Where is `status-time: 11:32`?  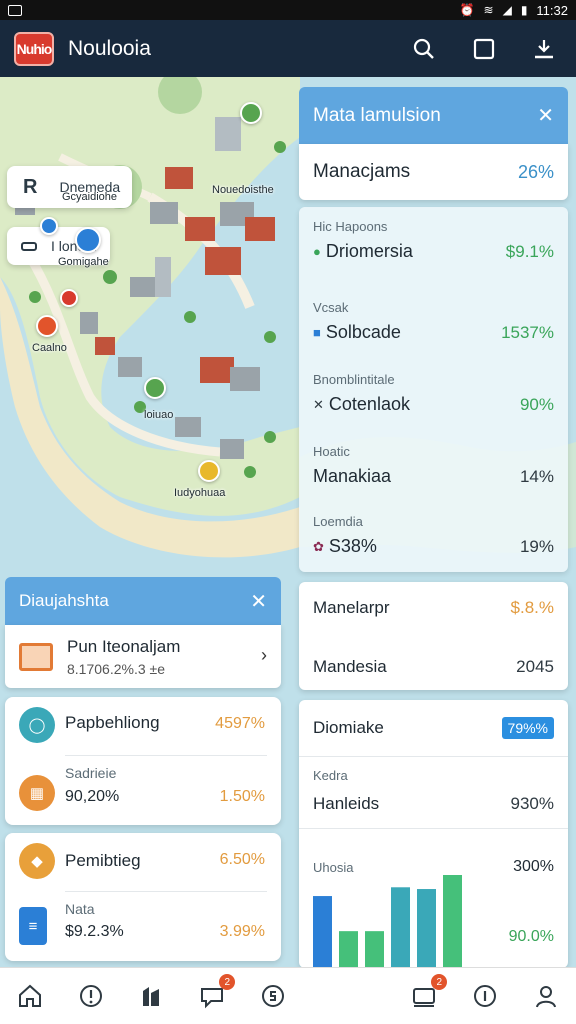
status-time: 11:32 is located at coordinates (552, 10).